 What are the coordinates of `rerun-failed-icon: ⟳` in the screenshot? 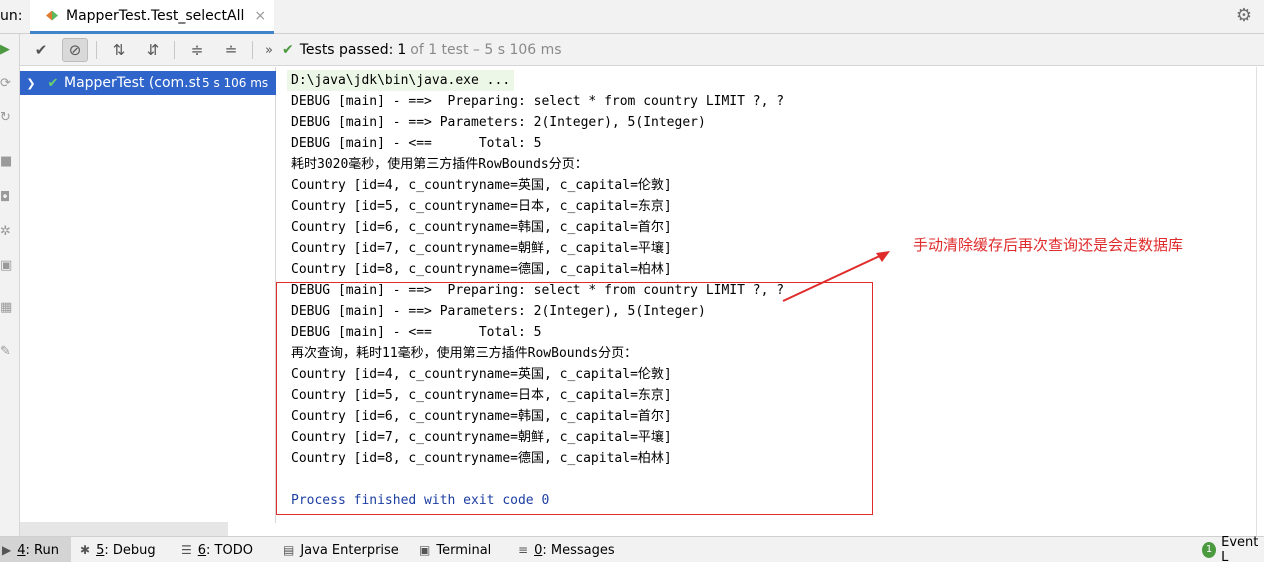 It's located at (7, 84).